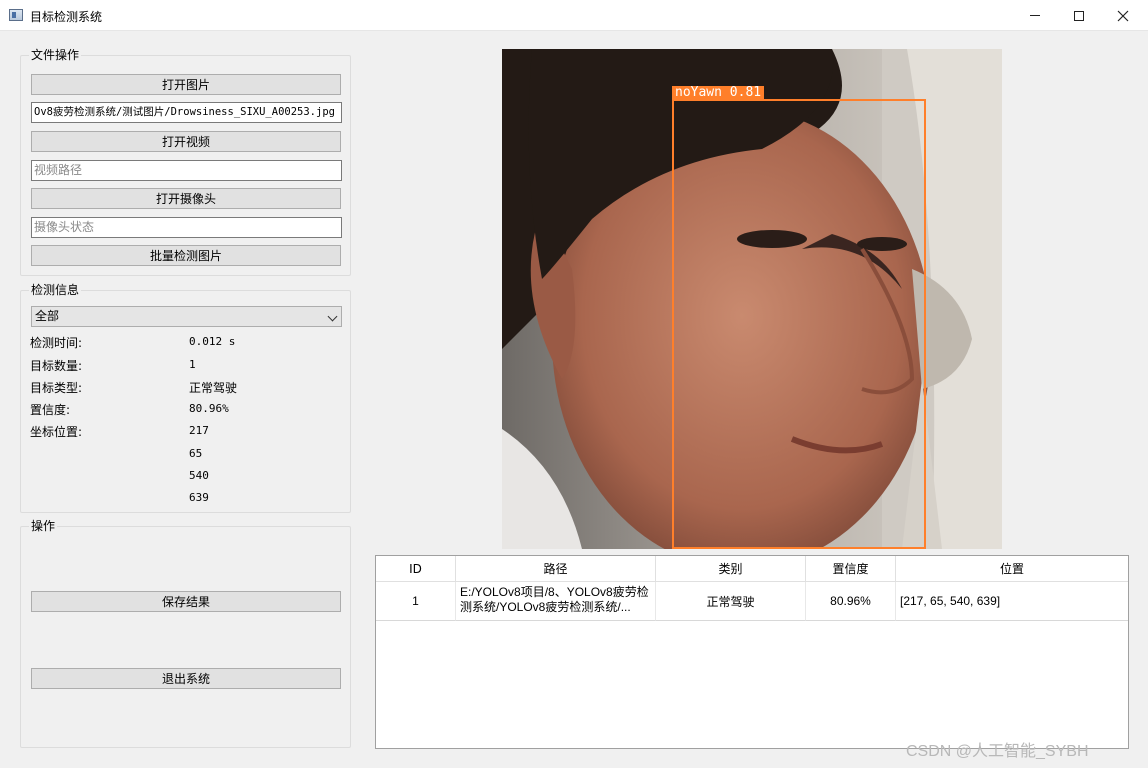  Describe the element at coordinates (574, 15) in the screenshot. I see `title-bar: 目标检测系统` at that location.